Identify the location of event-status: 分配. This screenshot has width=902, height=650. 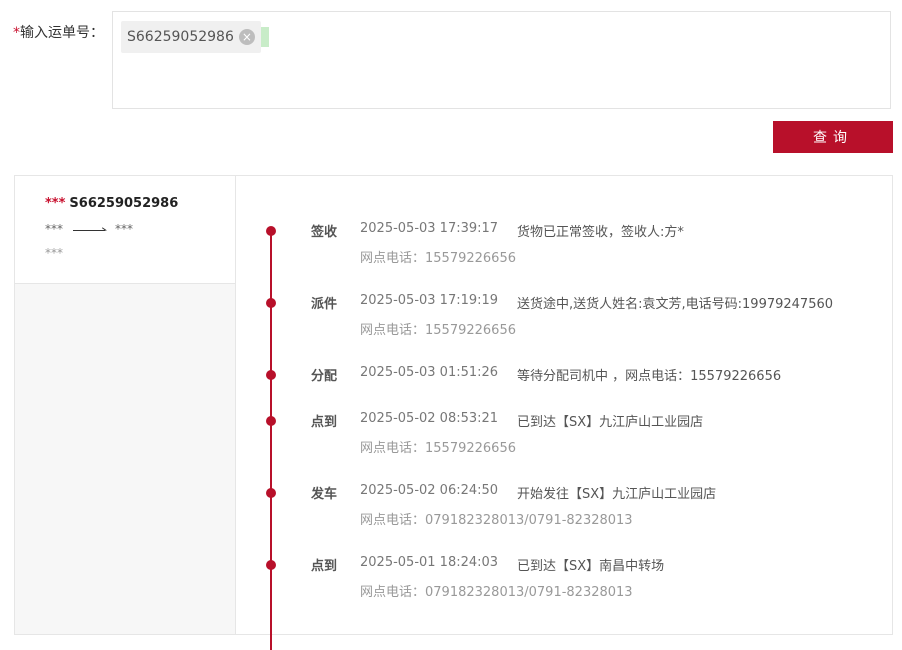
(324, 376).